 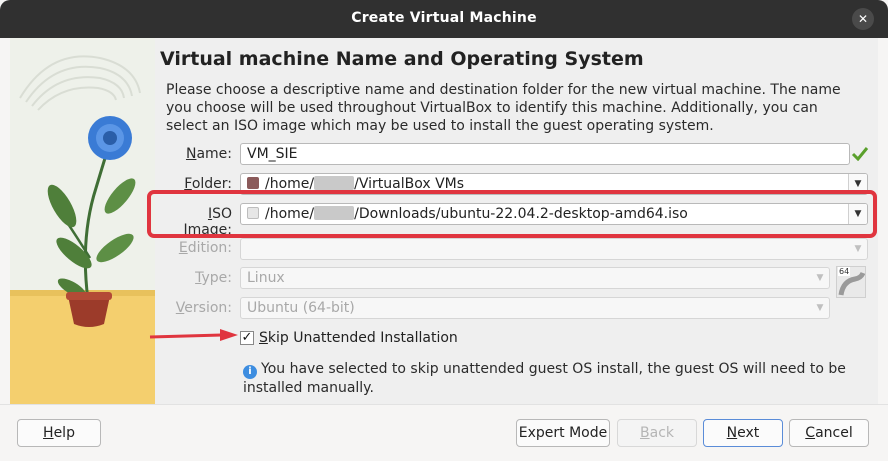 I want to click on window-title: Create Virtual Machine, so click(x=444, y=18).